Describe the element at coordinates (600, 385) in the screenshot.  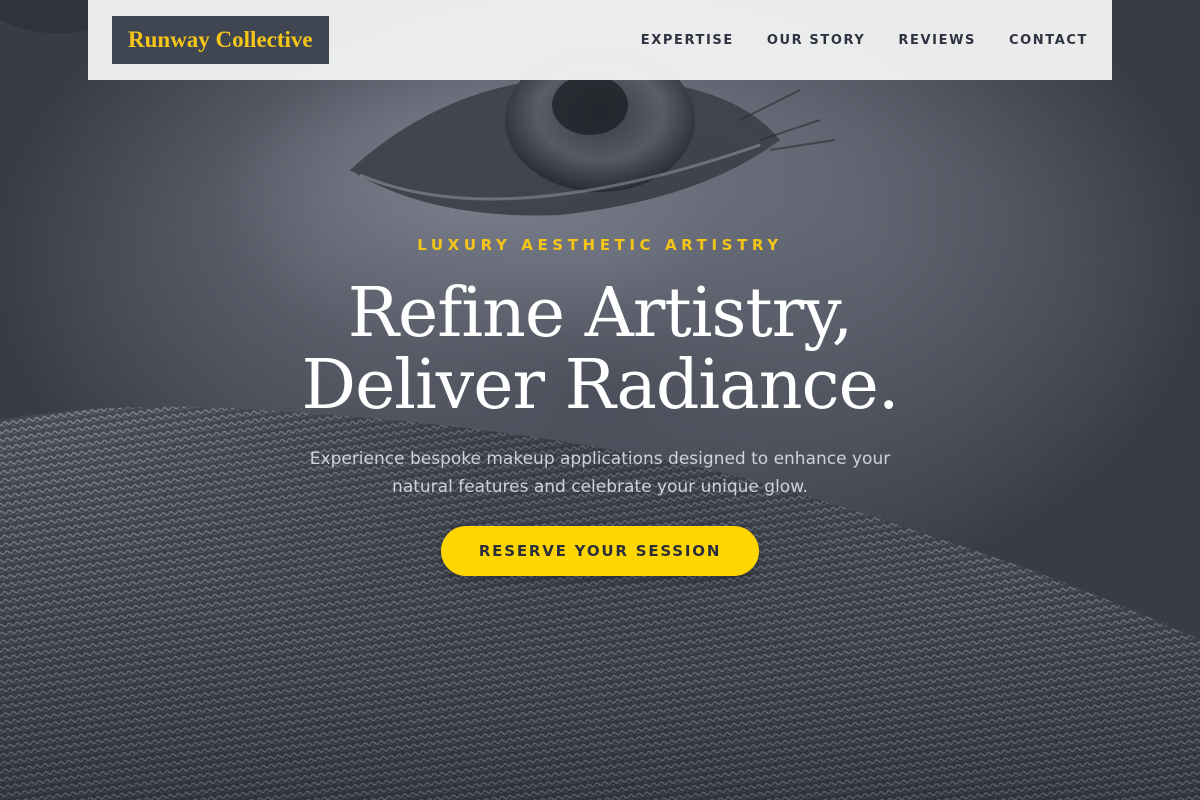
I see `hero-headline-line-2: Deliver Radiance.` at that location.